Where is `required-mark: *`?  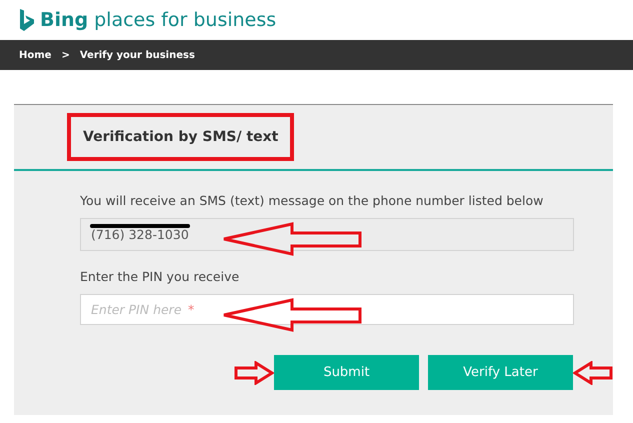
required-mark: * is located at coordinates (191, 309).